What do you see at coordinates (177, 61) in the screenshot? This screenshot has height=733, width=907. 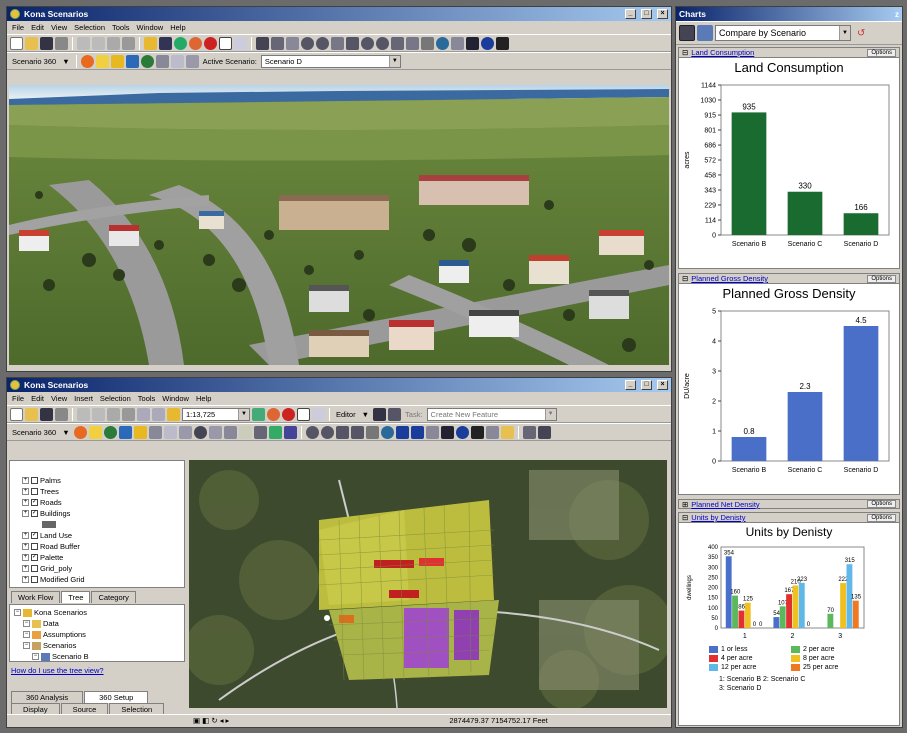 I see `report-icon` at bounding box center [177, 61].